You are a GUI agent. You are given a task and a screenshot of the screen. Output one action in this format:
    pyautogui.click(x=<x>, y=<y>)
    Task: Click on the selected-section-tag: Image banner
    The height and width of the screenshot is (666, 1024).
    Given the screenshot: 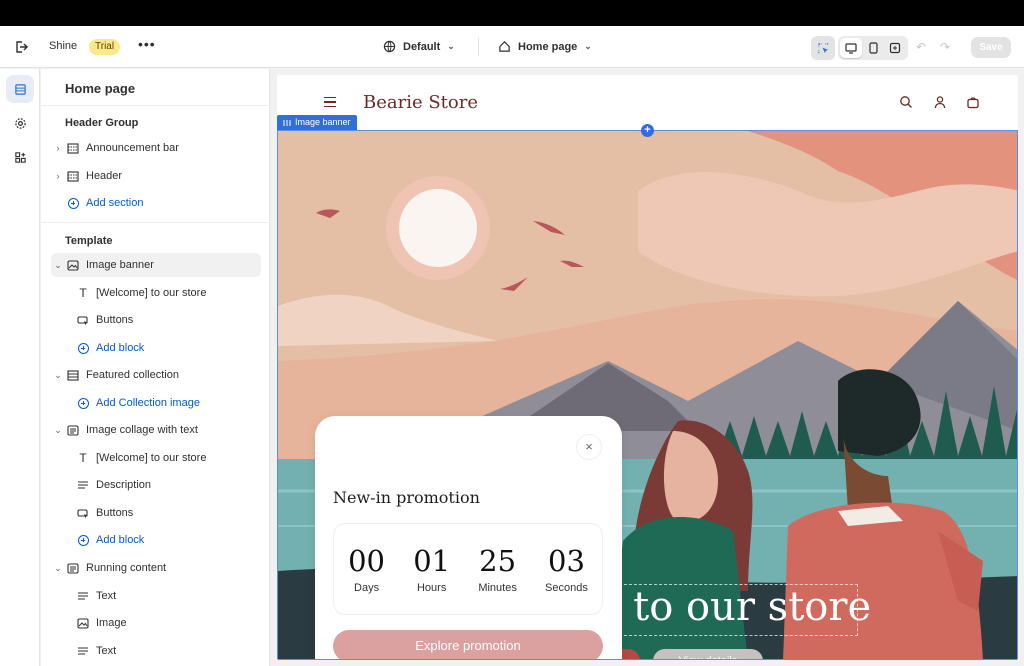 What is the action you would take?
    pyautogui.click(x=317, y=122)
    